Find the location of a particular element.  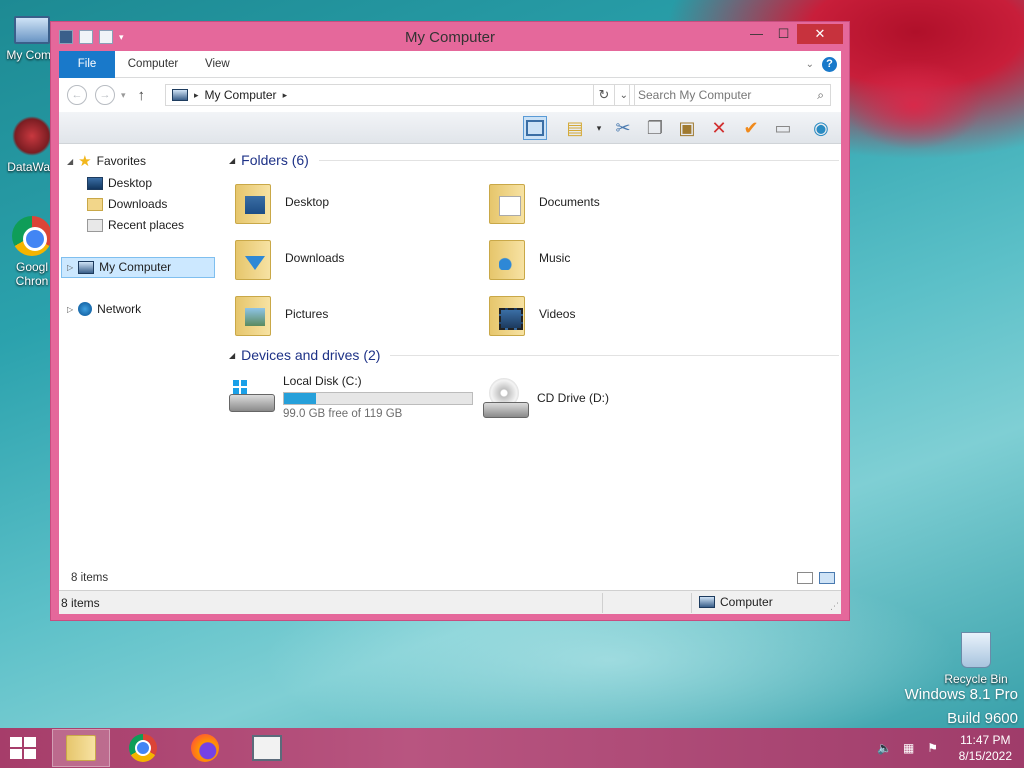

music-folder-icon is located at coordinates (507, 258).